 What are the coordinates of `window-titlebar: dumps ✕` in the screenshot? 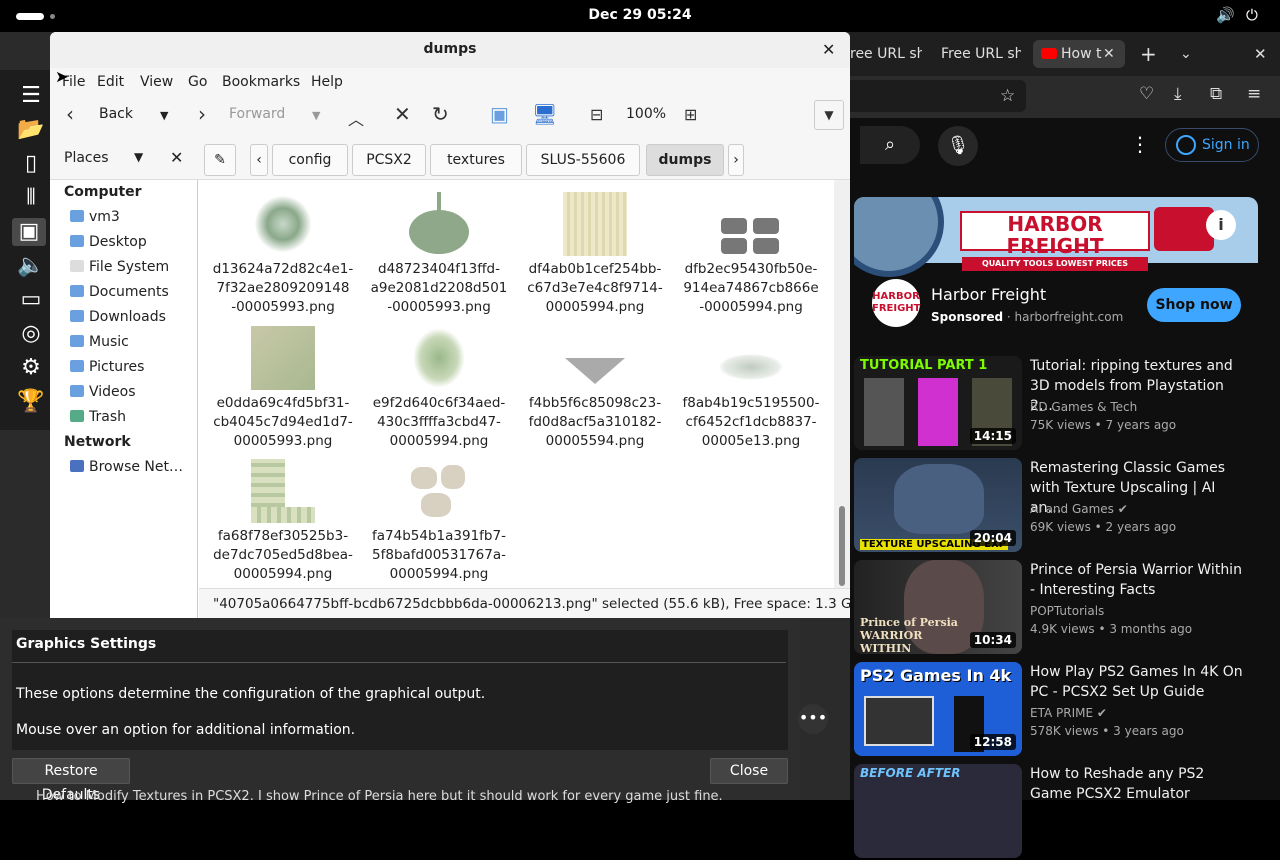 It's located at (450, 50).